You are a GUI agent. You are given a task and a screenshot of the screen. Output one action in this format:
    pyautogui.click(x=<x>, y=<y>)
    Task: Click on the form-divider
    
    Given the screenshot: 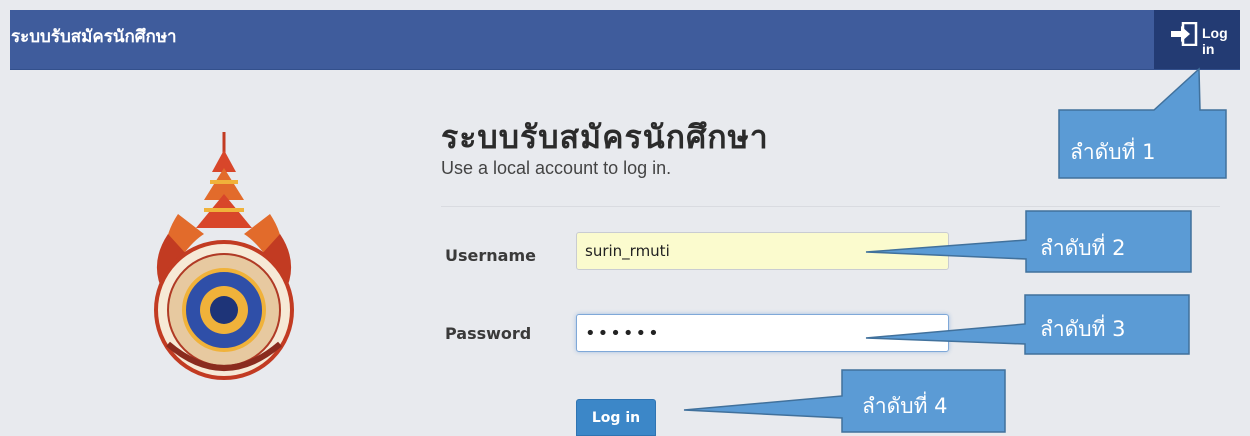 What is the action you would take?
    pyautogui.click(x=830, y=206)
    